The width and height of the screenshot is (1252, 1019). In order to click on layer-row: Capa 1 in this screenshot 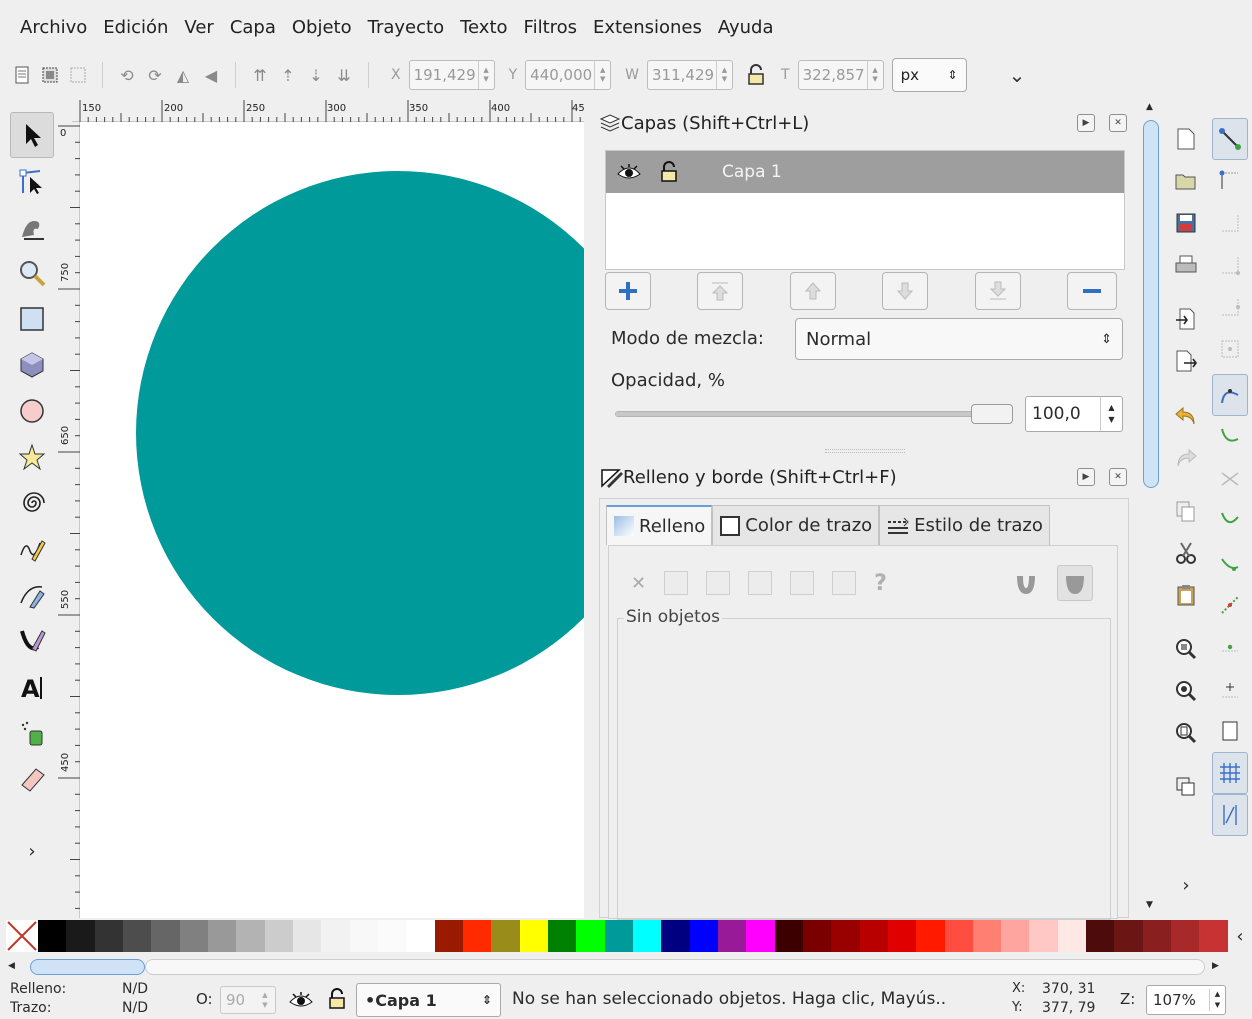, I will do `click(865, 172)`.